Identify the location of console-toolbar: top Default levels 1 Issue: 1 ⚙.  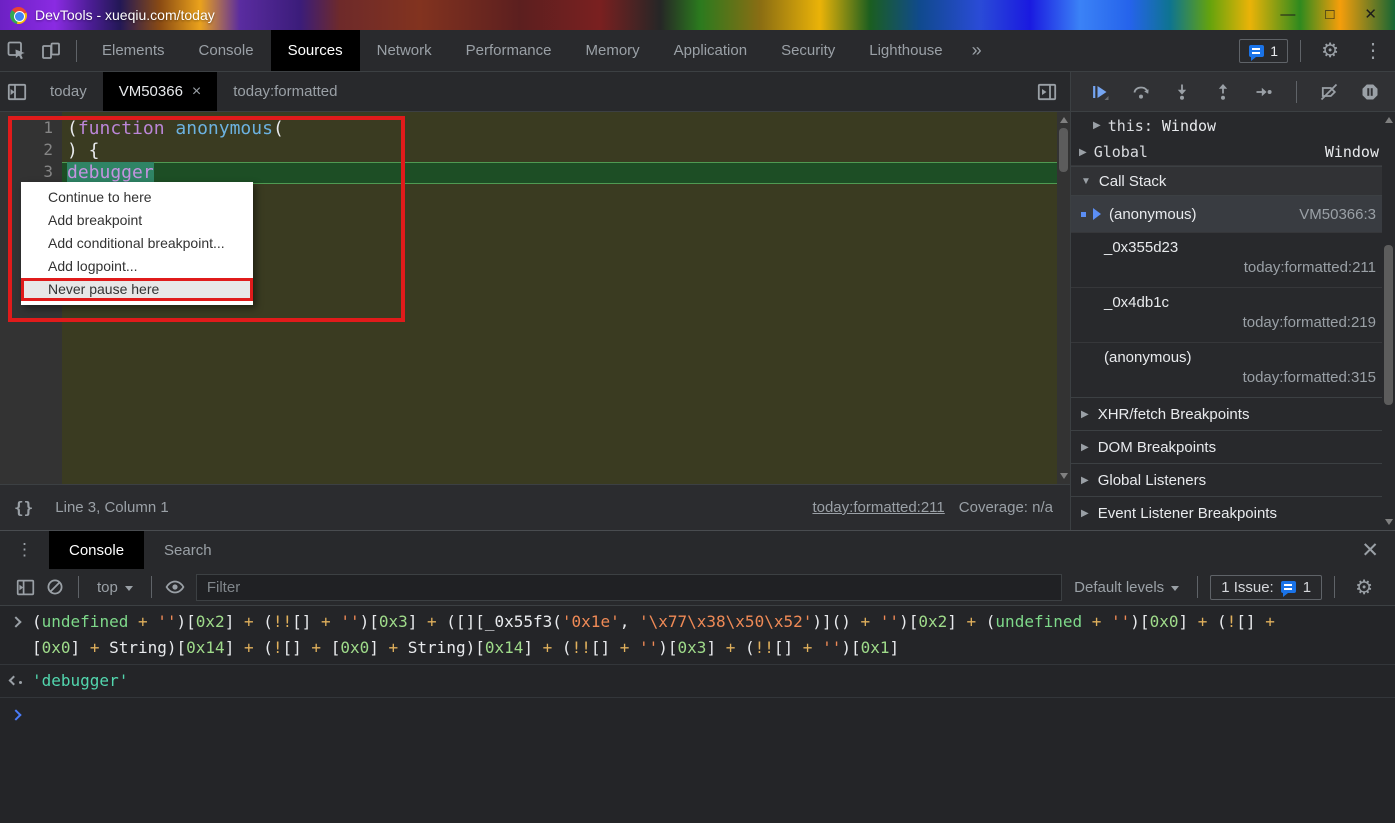
(697, 587).